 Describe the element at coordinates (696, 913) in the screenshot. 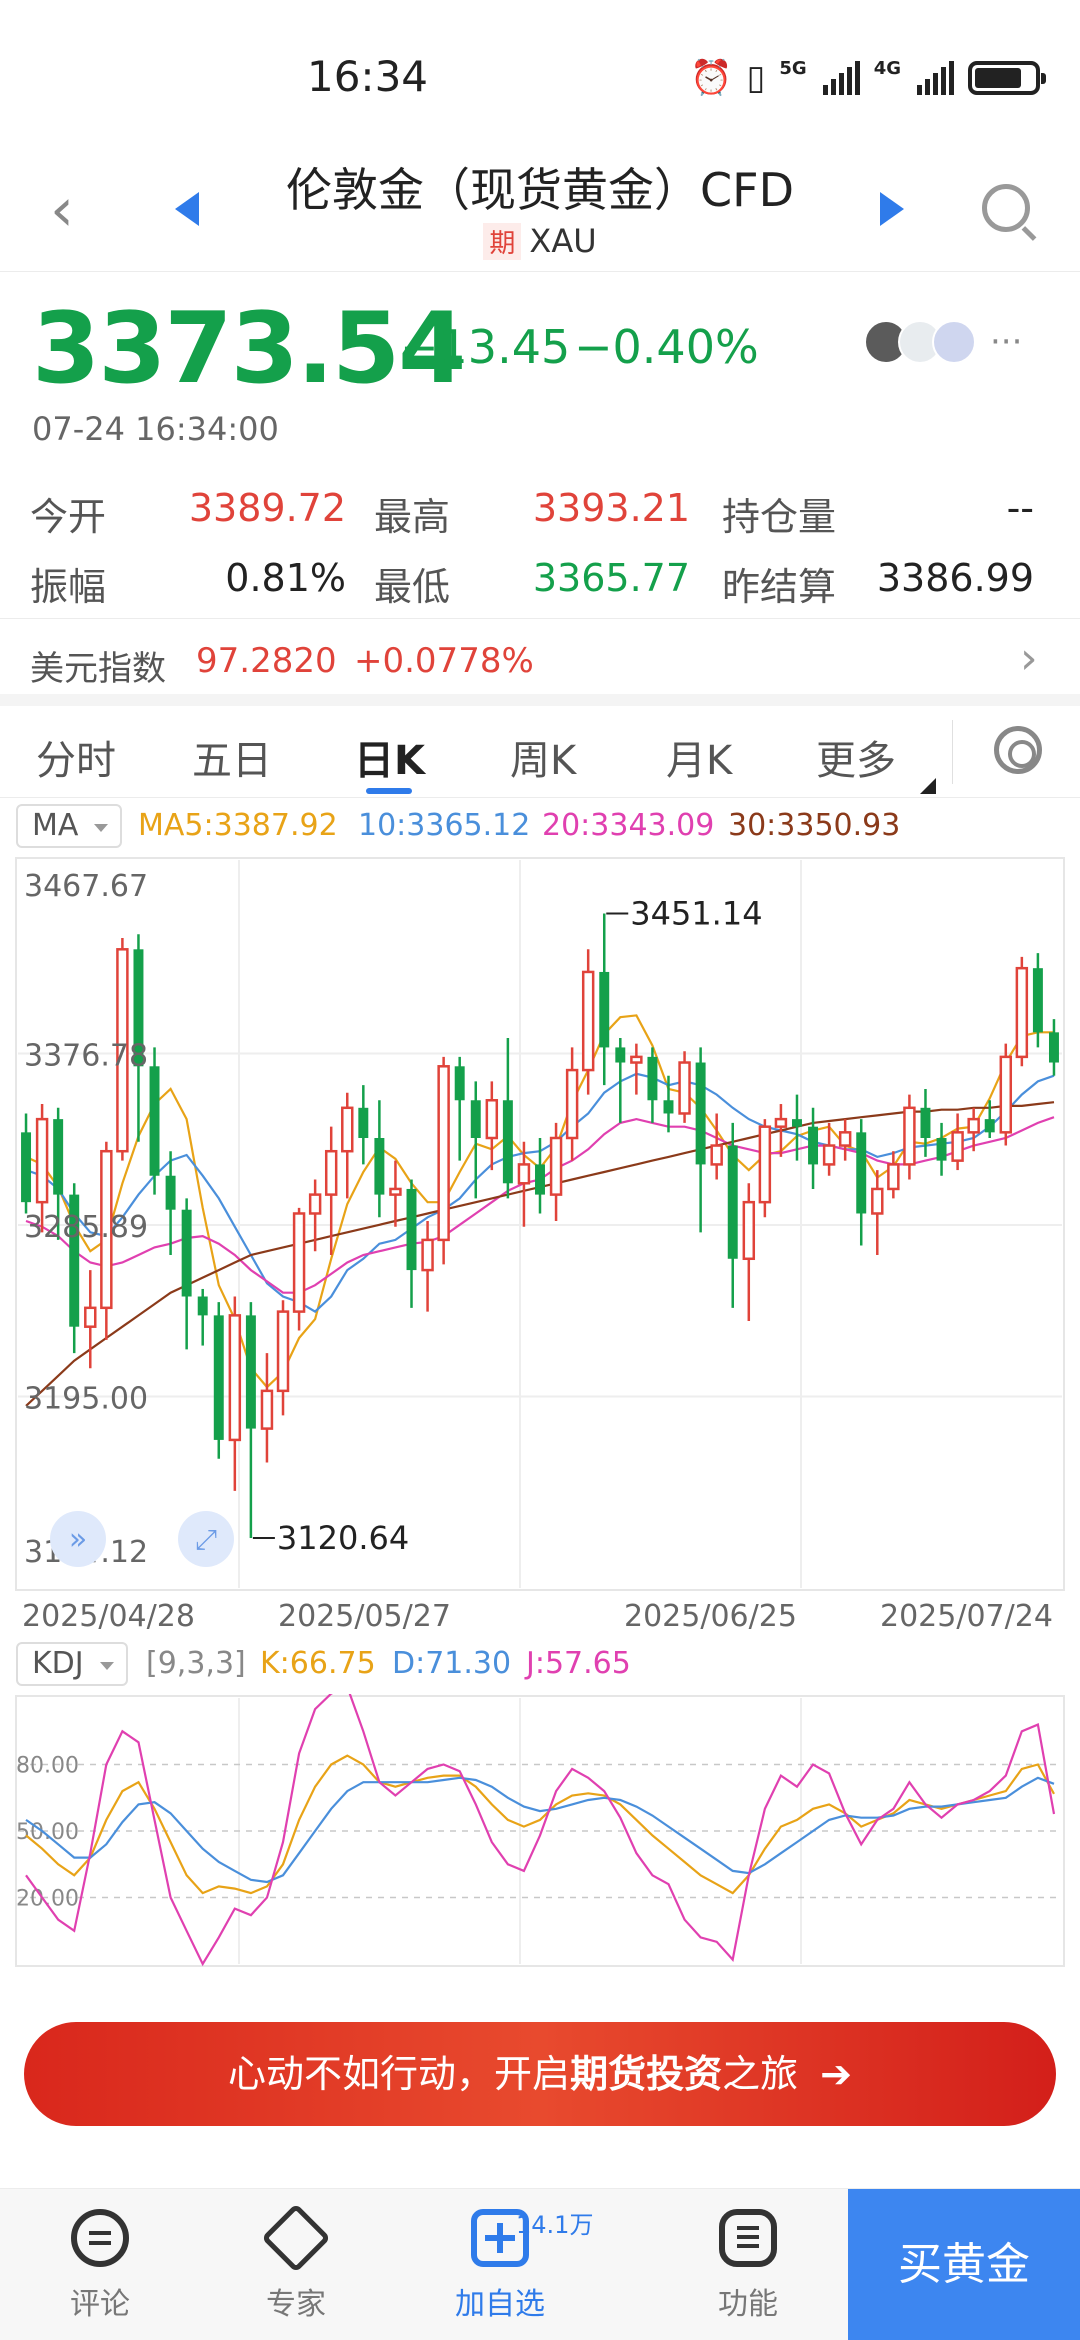

I see `max-price-label: 3451.14` at that location.